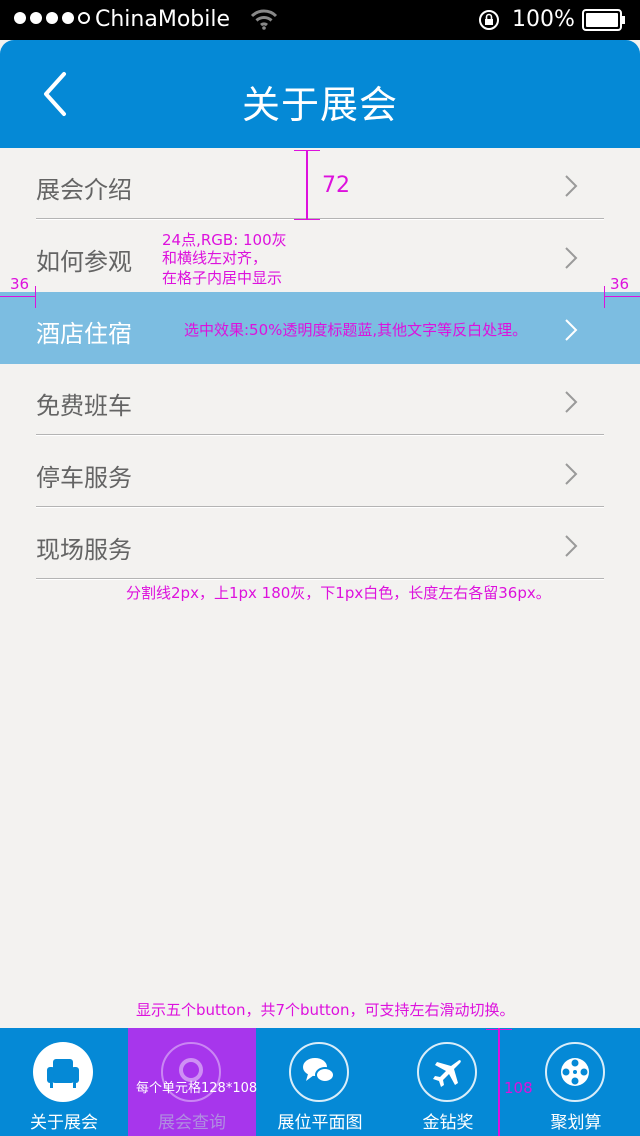 This screenshot has width=640, height=1136. I want to click on selected-state-note: 选中效果:50%透明度标题蓝,其他文字等反白处理。, so click(356, 330).